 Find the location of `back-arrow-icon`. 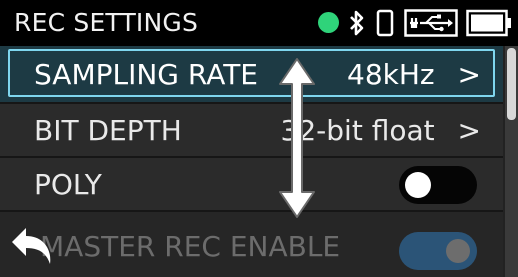

back-arrow-icon is located at coordinates (37, 246).